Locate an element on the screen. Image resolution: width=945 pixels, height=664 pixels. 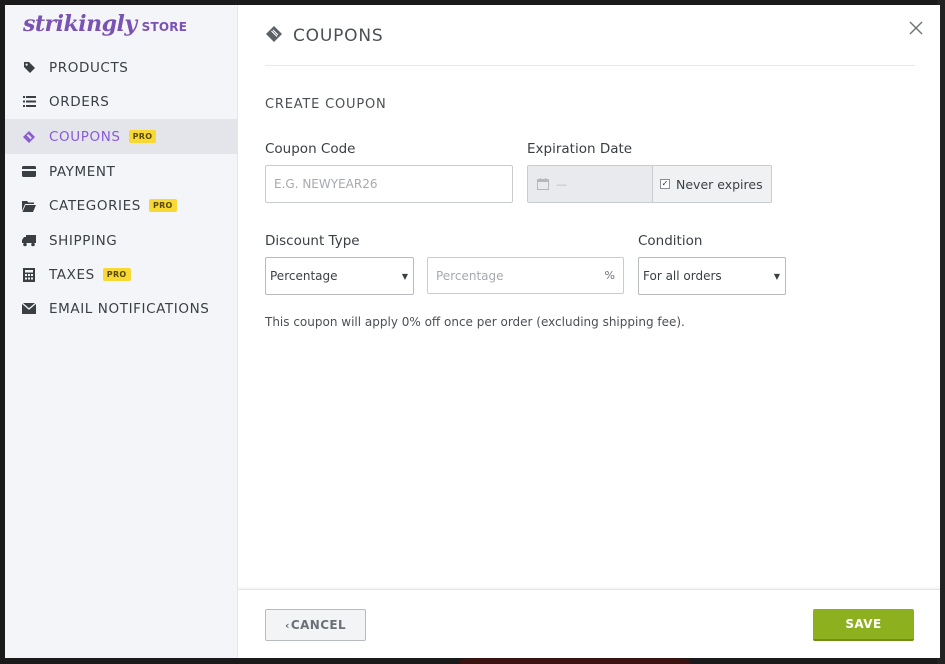
discount-value-placeholder: Percentage is located at coordinates (470, 275).